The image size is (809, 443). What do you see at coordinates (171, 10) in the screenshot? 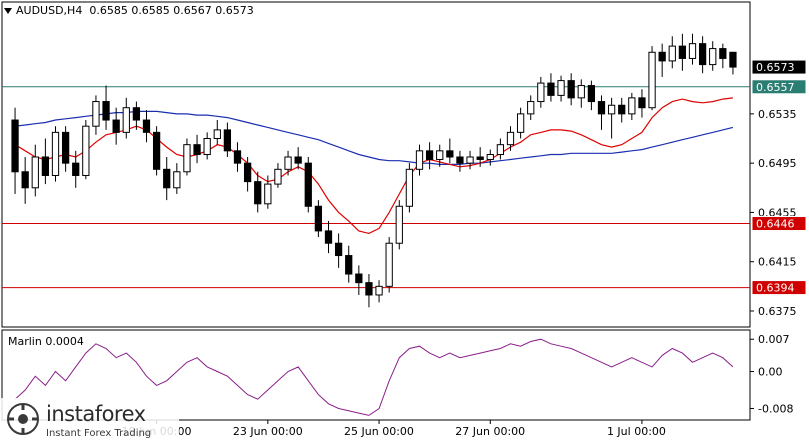
I see `ohlc-readout: 0.6585 0.6585 0.6567 0.6573` at bounding box center [171, 10].